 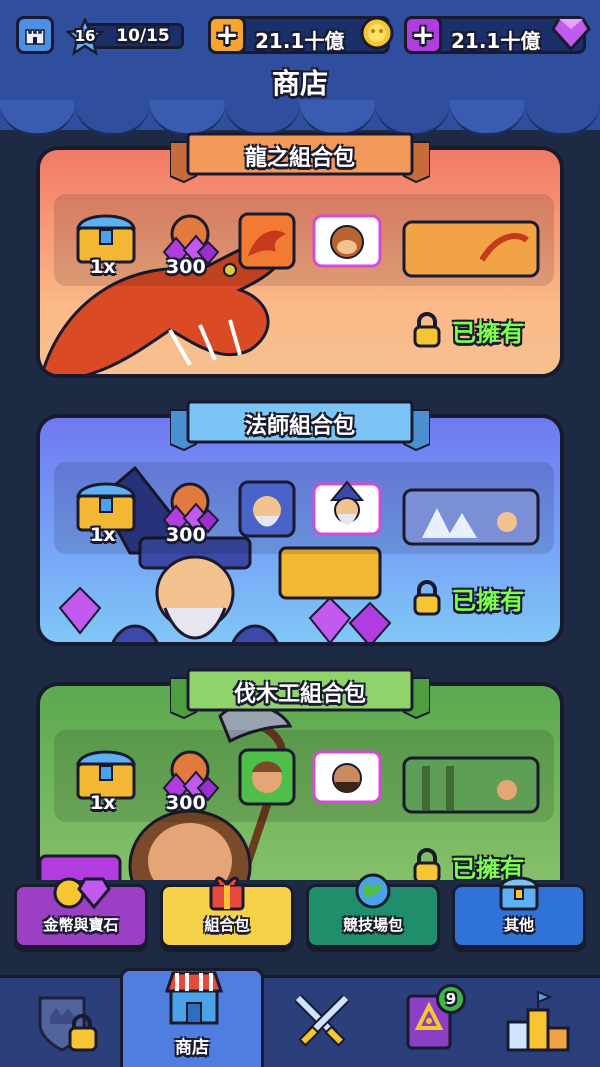 What do you see at coordinates (347, 511) in the screenshot?
I see `wizard-avatar-icon` at bounding box center [347, 511].